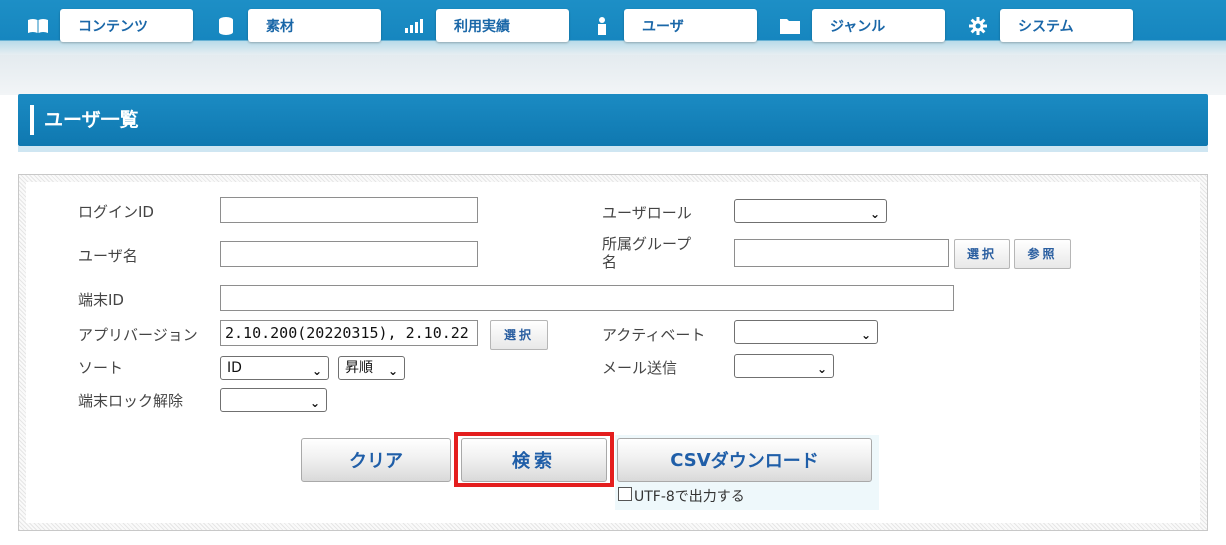  I want to click on device-unlock-label: 端末ロック解除, so click(131, 401).